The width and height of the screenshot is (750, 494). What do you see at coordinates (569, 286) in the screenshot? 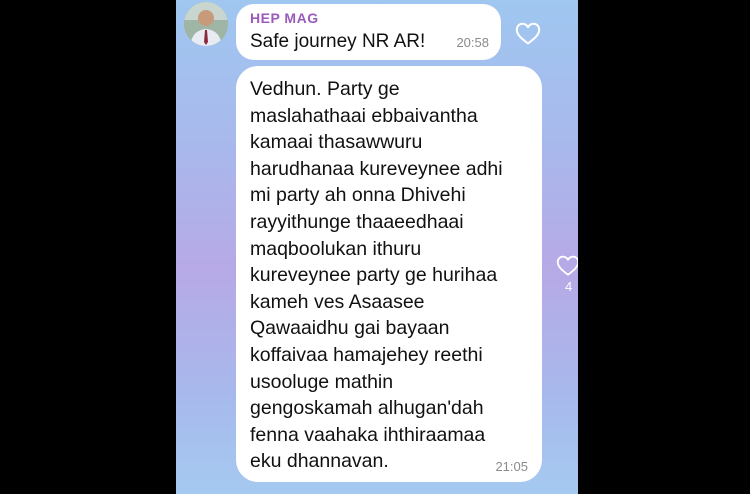
I see `like-count: 4` at bounding box center [569, 286].